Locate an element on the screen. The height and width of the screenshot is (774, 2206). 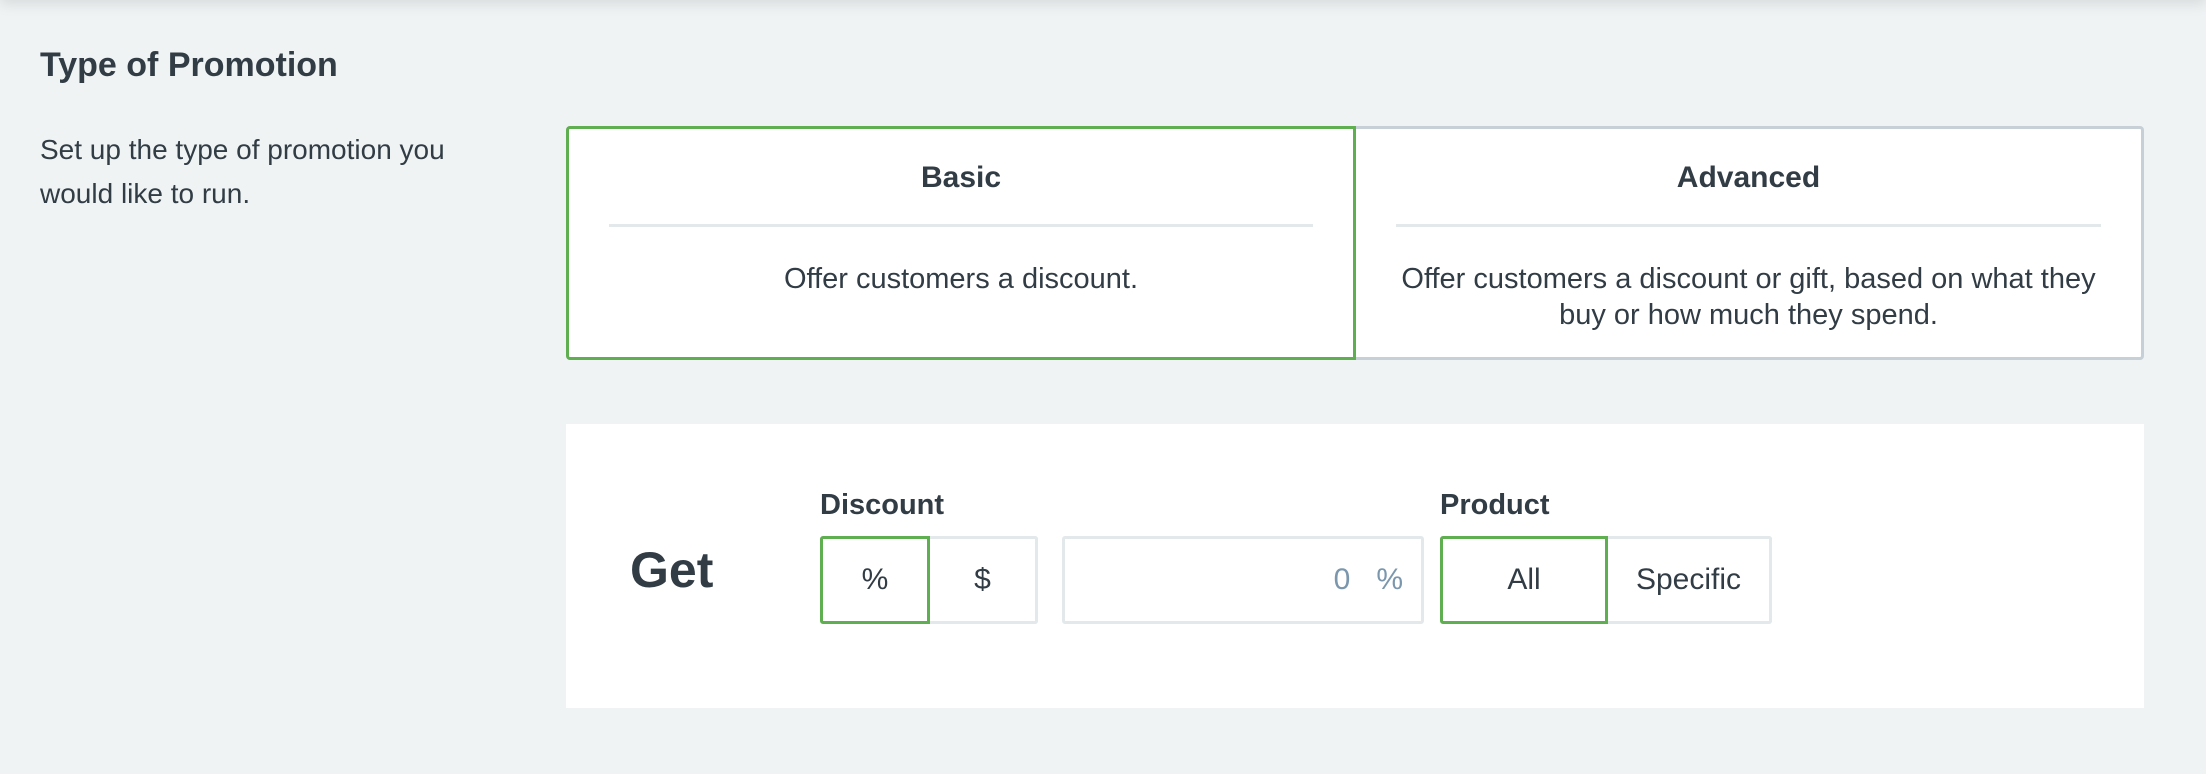
product-specific-button: Specific is located at coordinates (1690, 580).